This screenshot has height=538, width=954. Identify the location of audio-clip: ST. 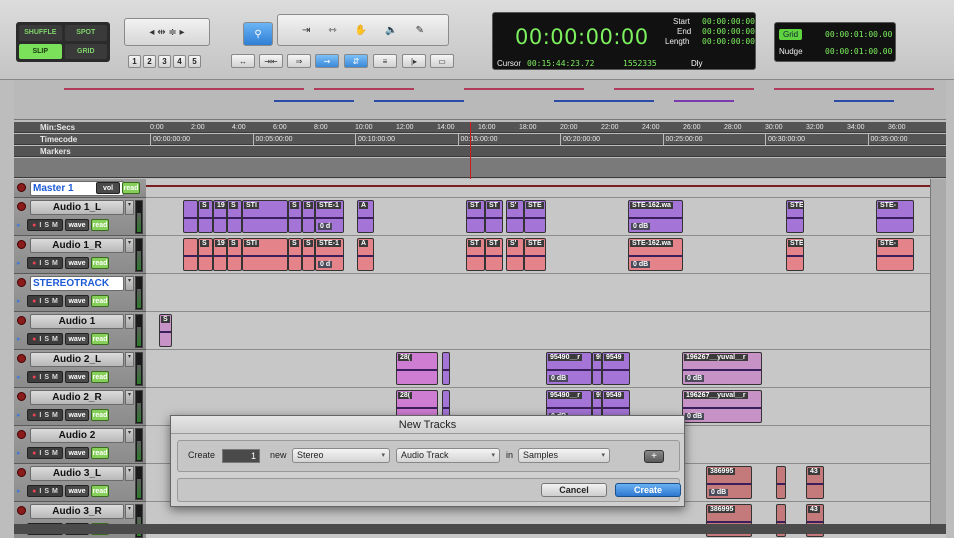
(494, 216).